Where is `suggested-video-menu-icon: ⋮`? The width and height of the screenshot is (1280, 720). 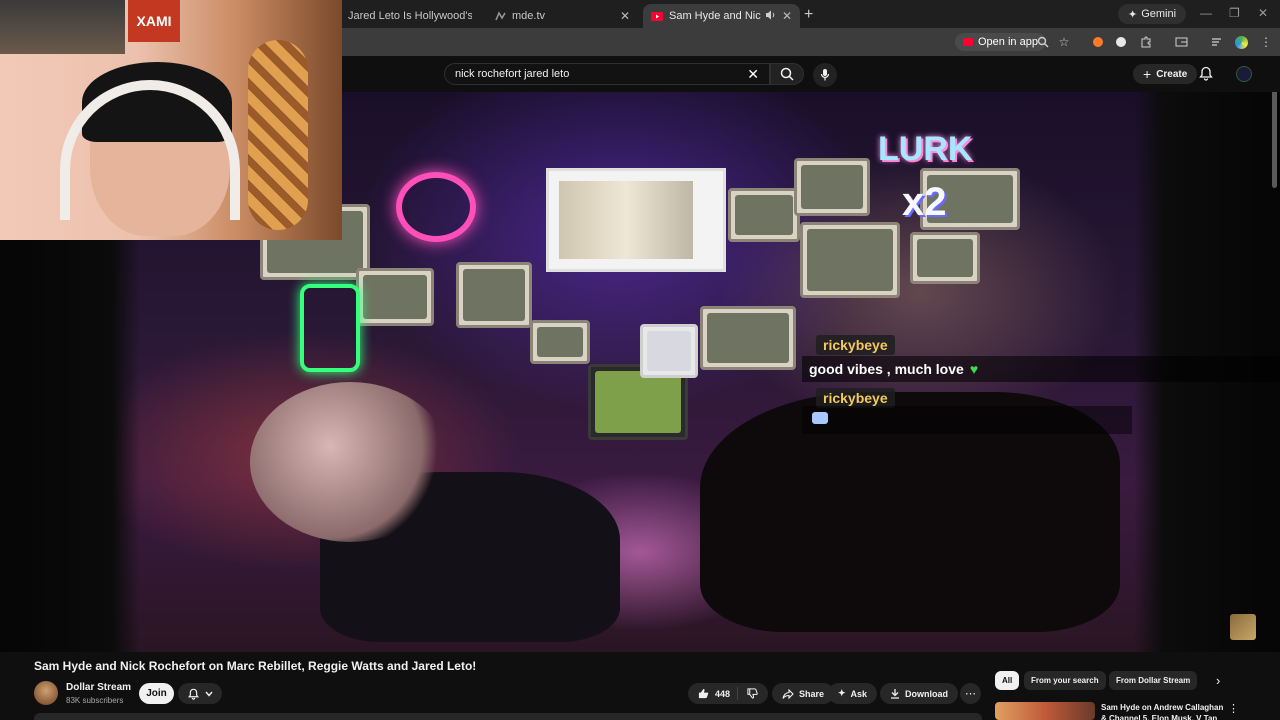
suggested-video-menu-icon: ⋮ is located at coordinates (1233, 708).